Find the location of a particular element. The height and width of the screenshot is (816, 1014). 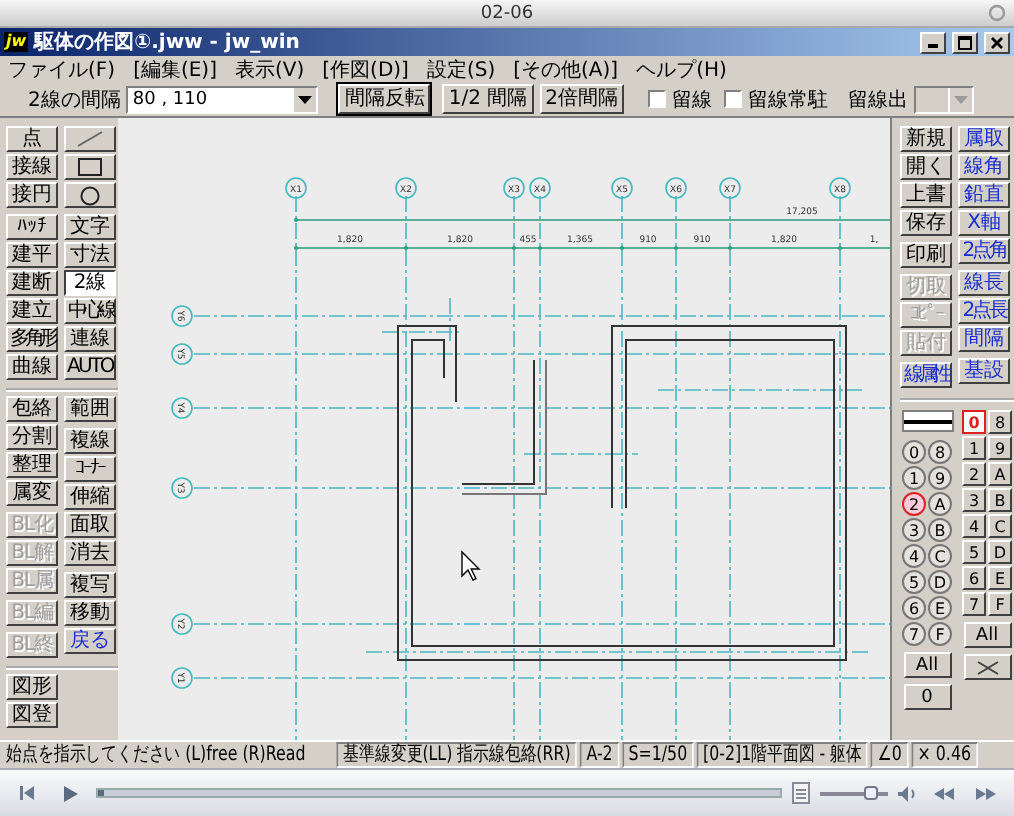

tool-button: 範囲 is located at coordinates (90, 409).